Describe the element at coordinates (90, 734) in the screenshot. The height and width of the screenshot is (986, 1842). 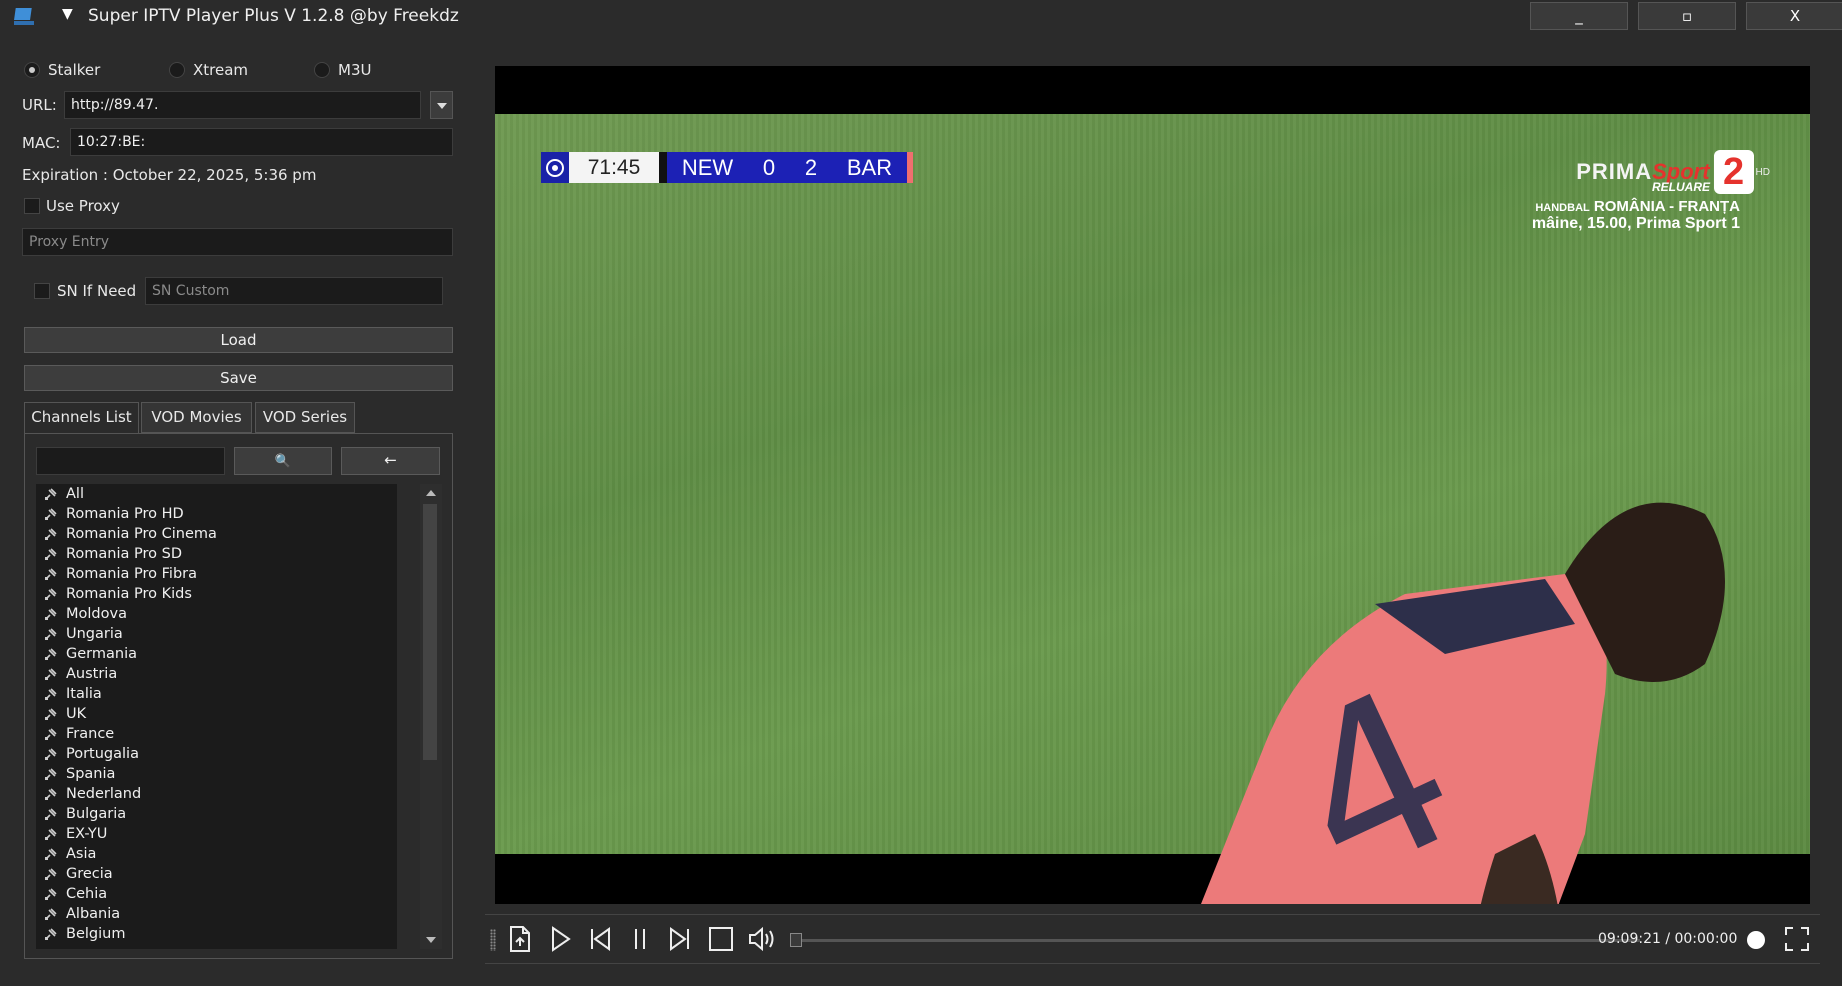
I see `channel-name: France` at that location.